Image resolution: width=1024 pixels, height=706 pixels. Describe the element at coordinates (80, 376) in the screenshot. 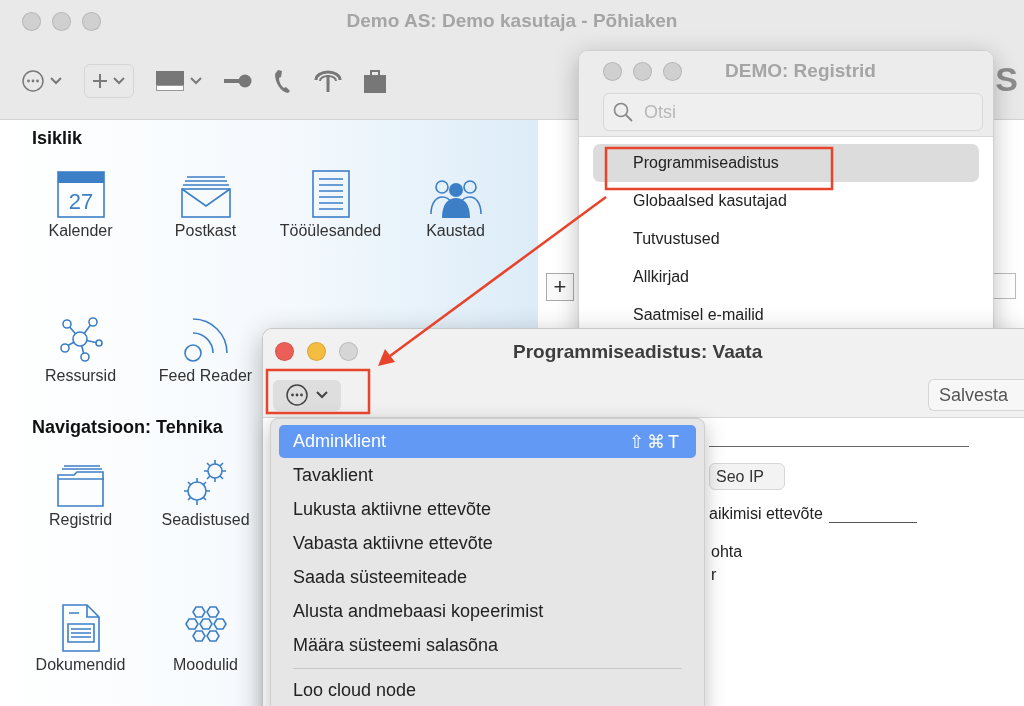

I see `app-launcher-label: Ressursid` at that location.